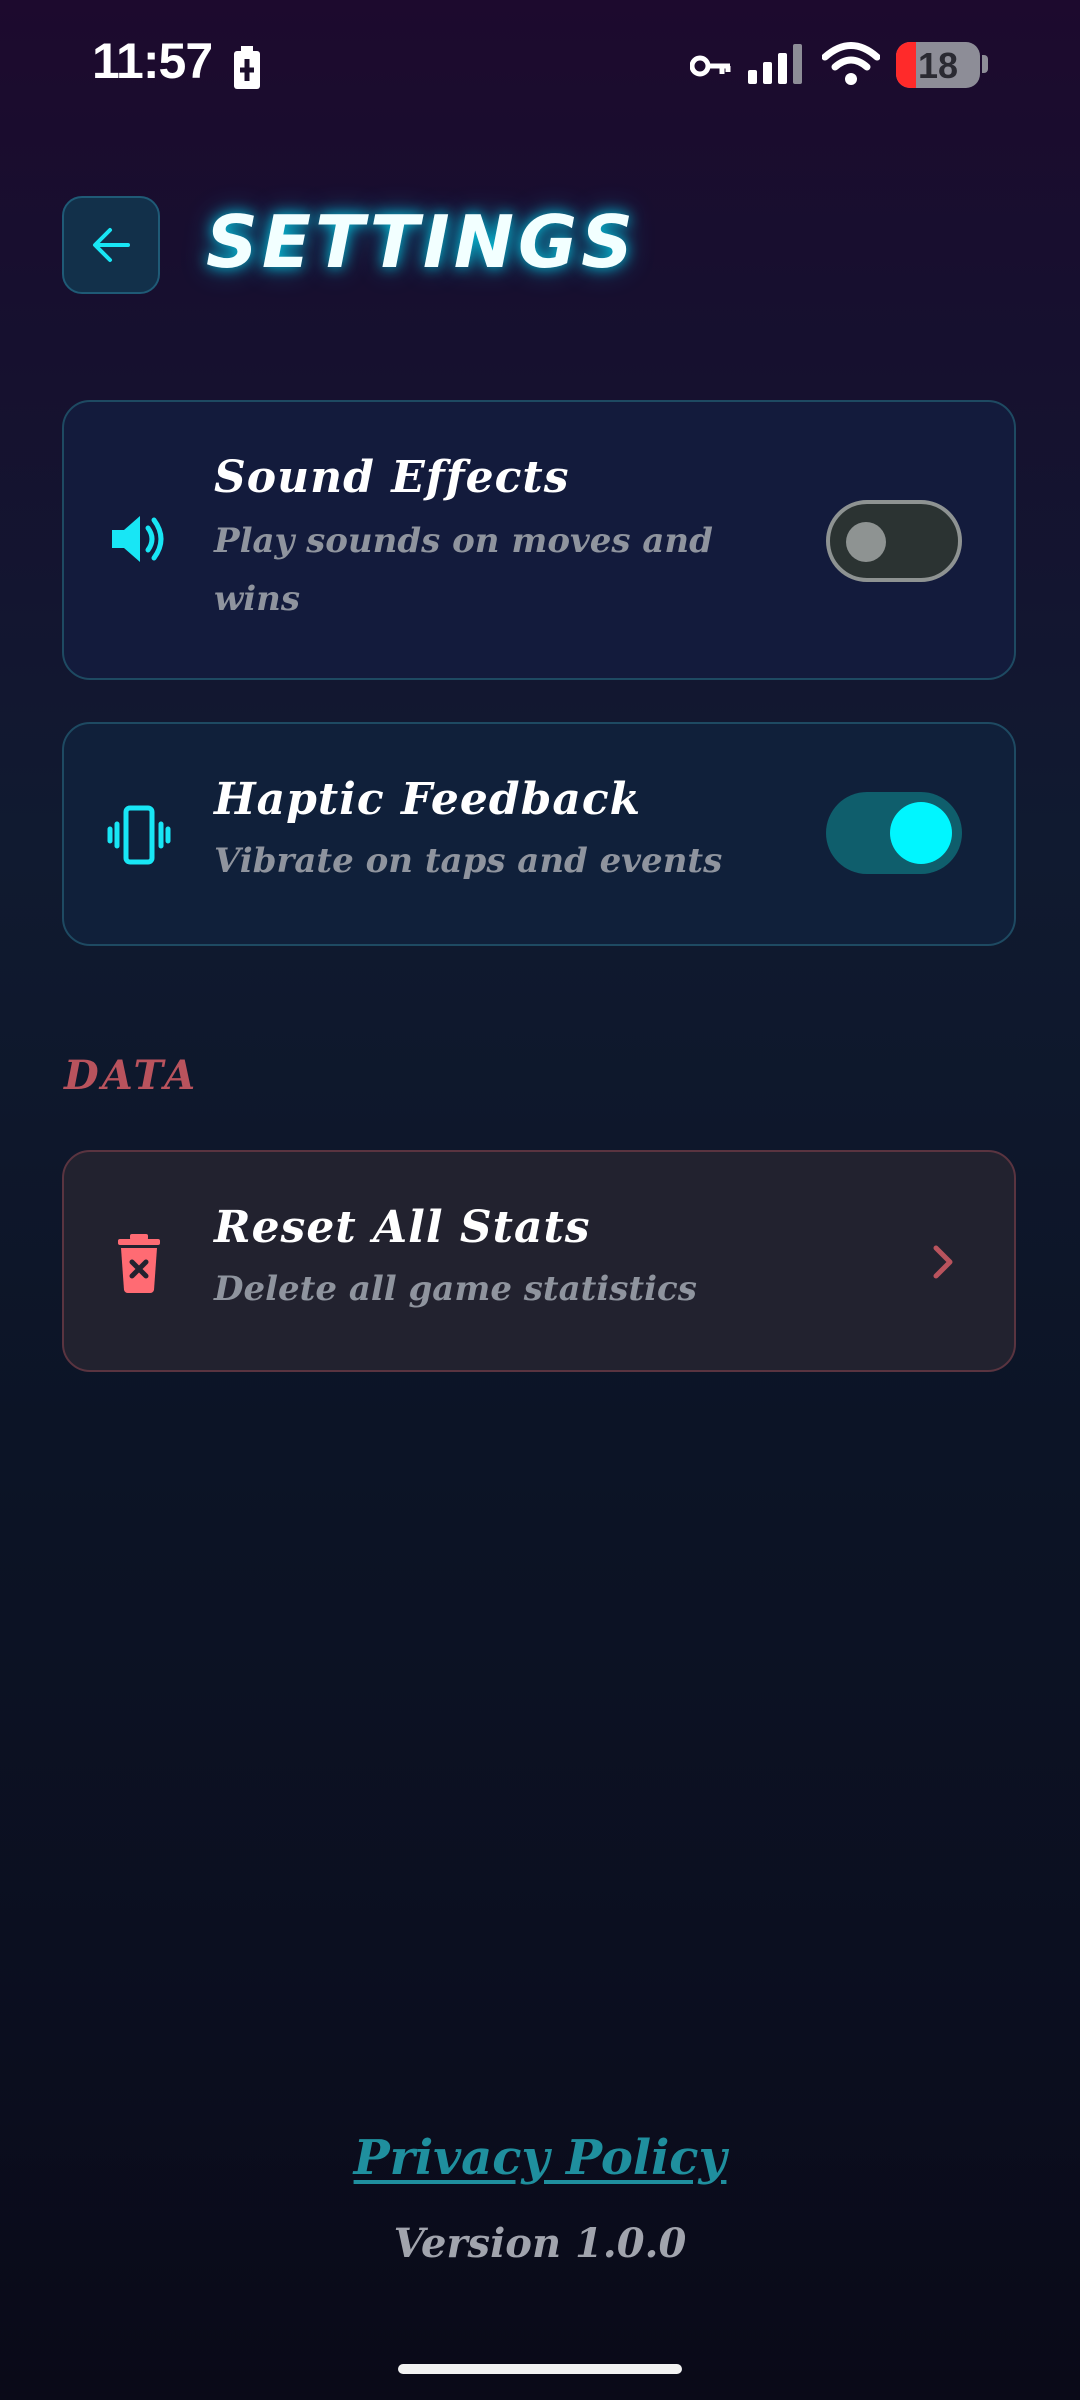 The width and height of the screenshot is (1080, 2400). What do you see at coordinates (152, 61) in the screenshot?
I see `status-time: 11:57` at bounding box center [152, 61].